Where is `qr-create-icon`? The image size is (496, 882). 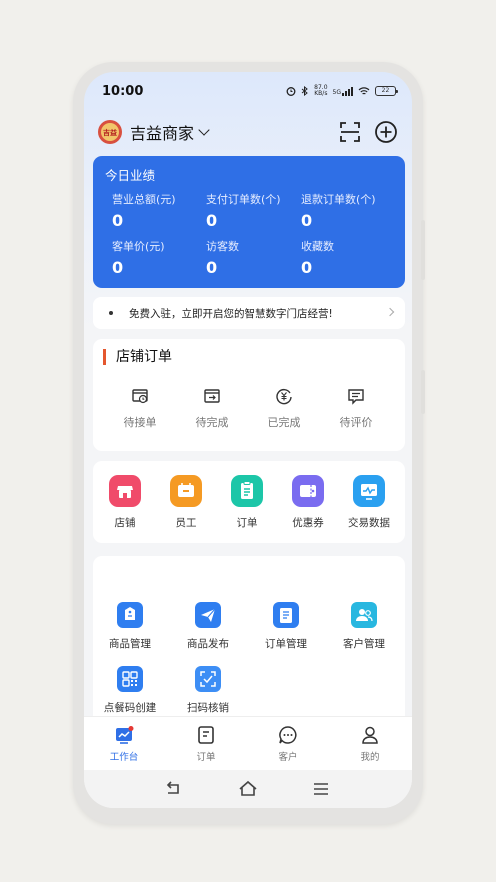
qr-create-icon is located at coordinates (130, 679).